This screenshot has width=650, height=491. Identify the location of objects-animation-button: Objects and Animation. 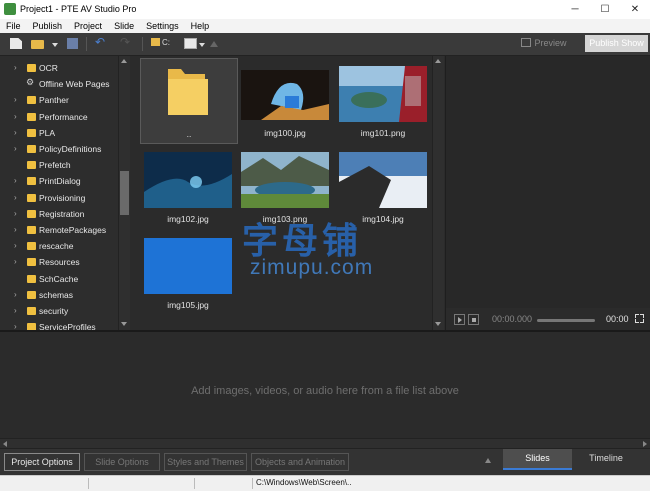
(300, 462).